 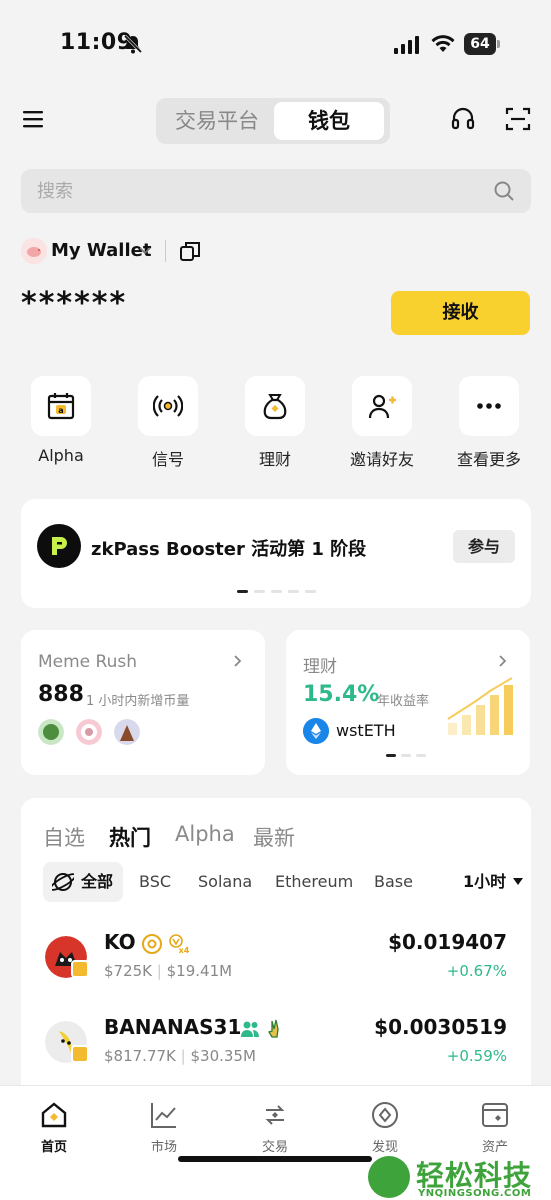 I want to click on trade-swap-icon, so click(x=275, y=1115).